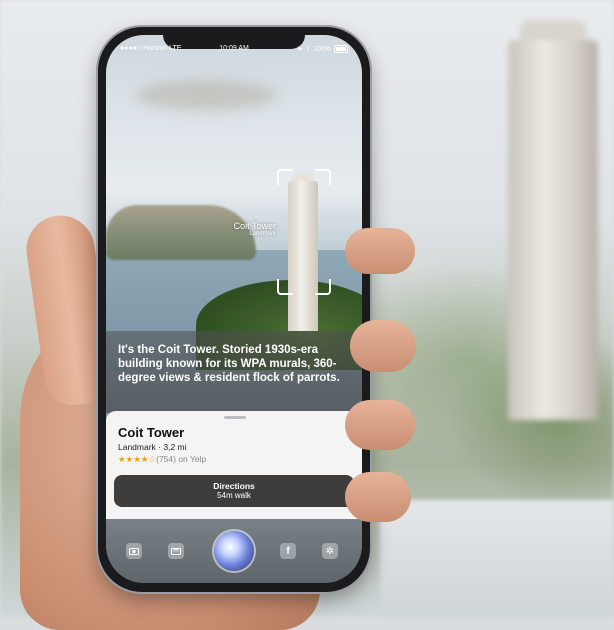 The width and height of the screenshot is (614, 630). What do you see at coordinates (285, 177) in the screenshot?
I see `focus-frame-top-left` at bounding box center [285, 177].